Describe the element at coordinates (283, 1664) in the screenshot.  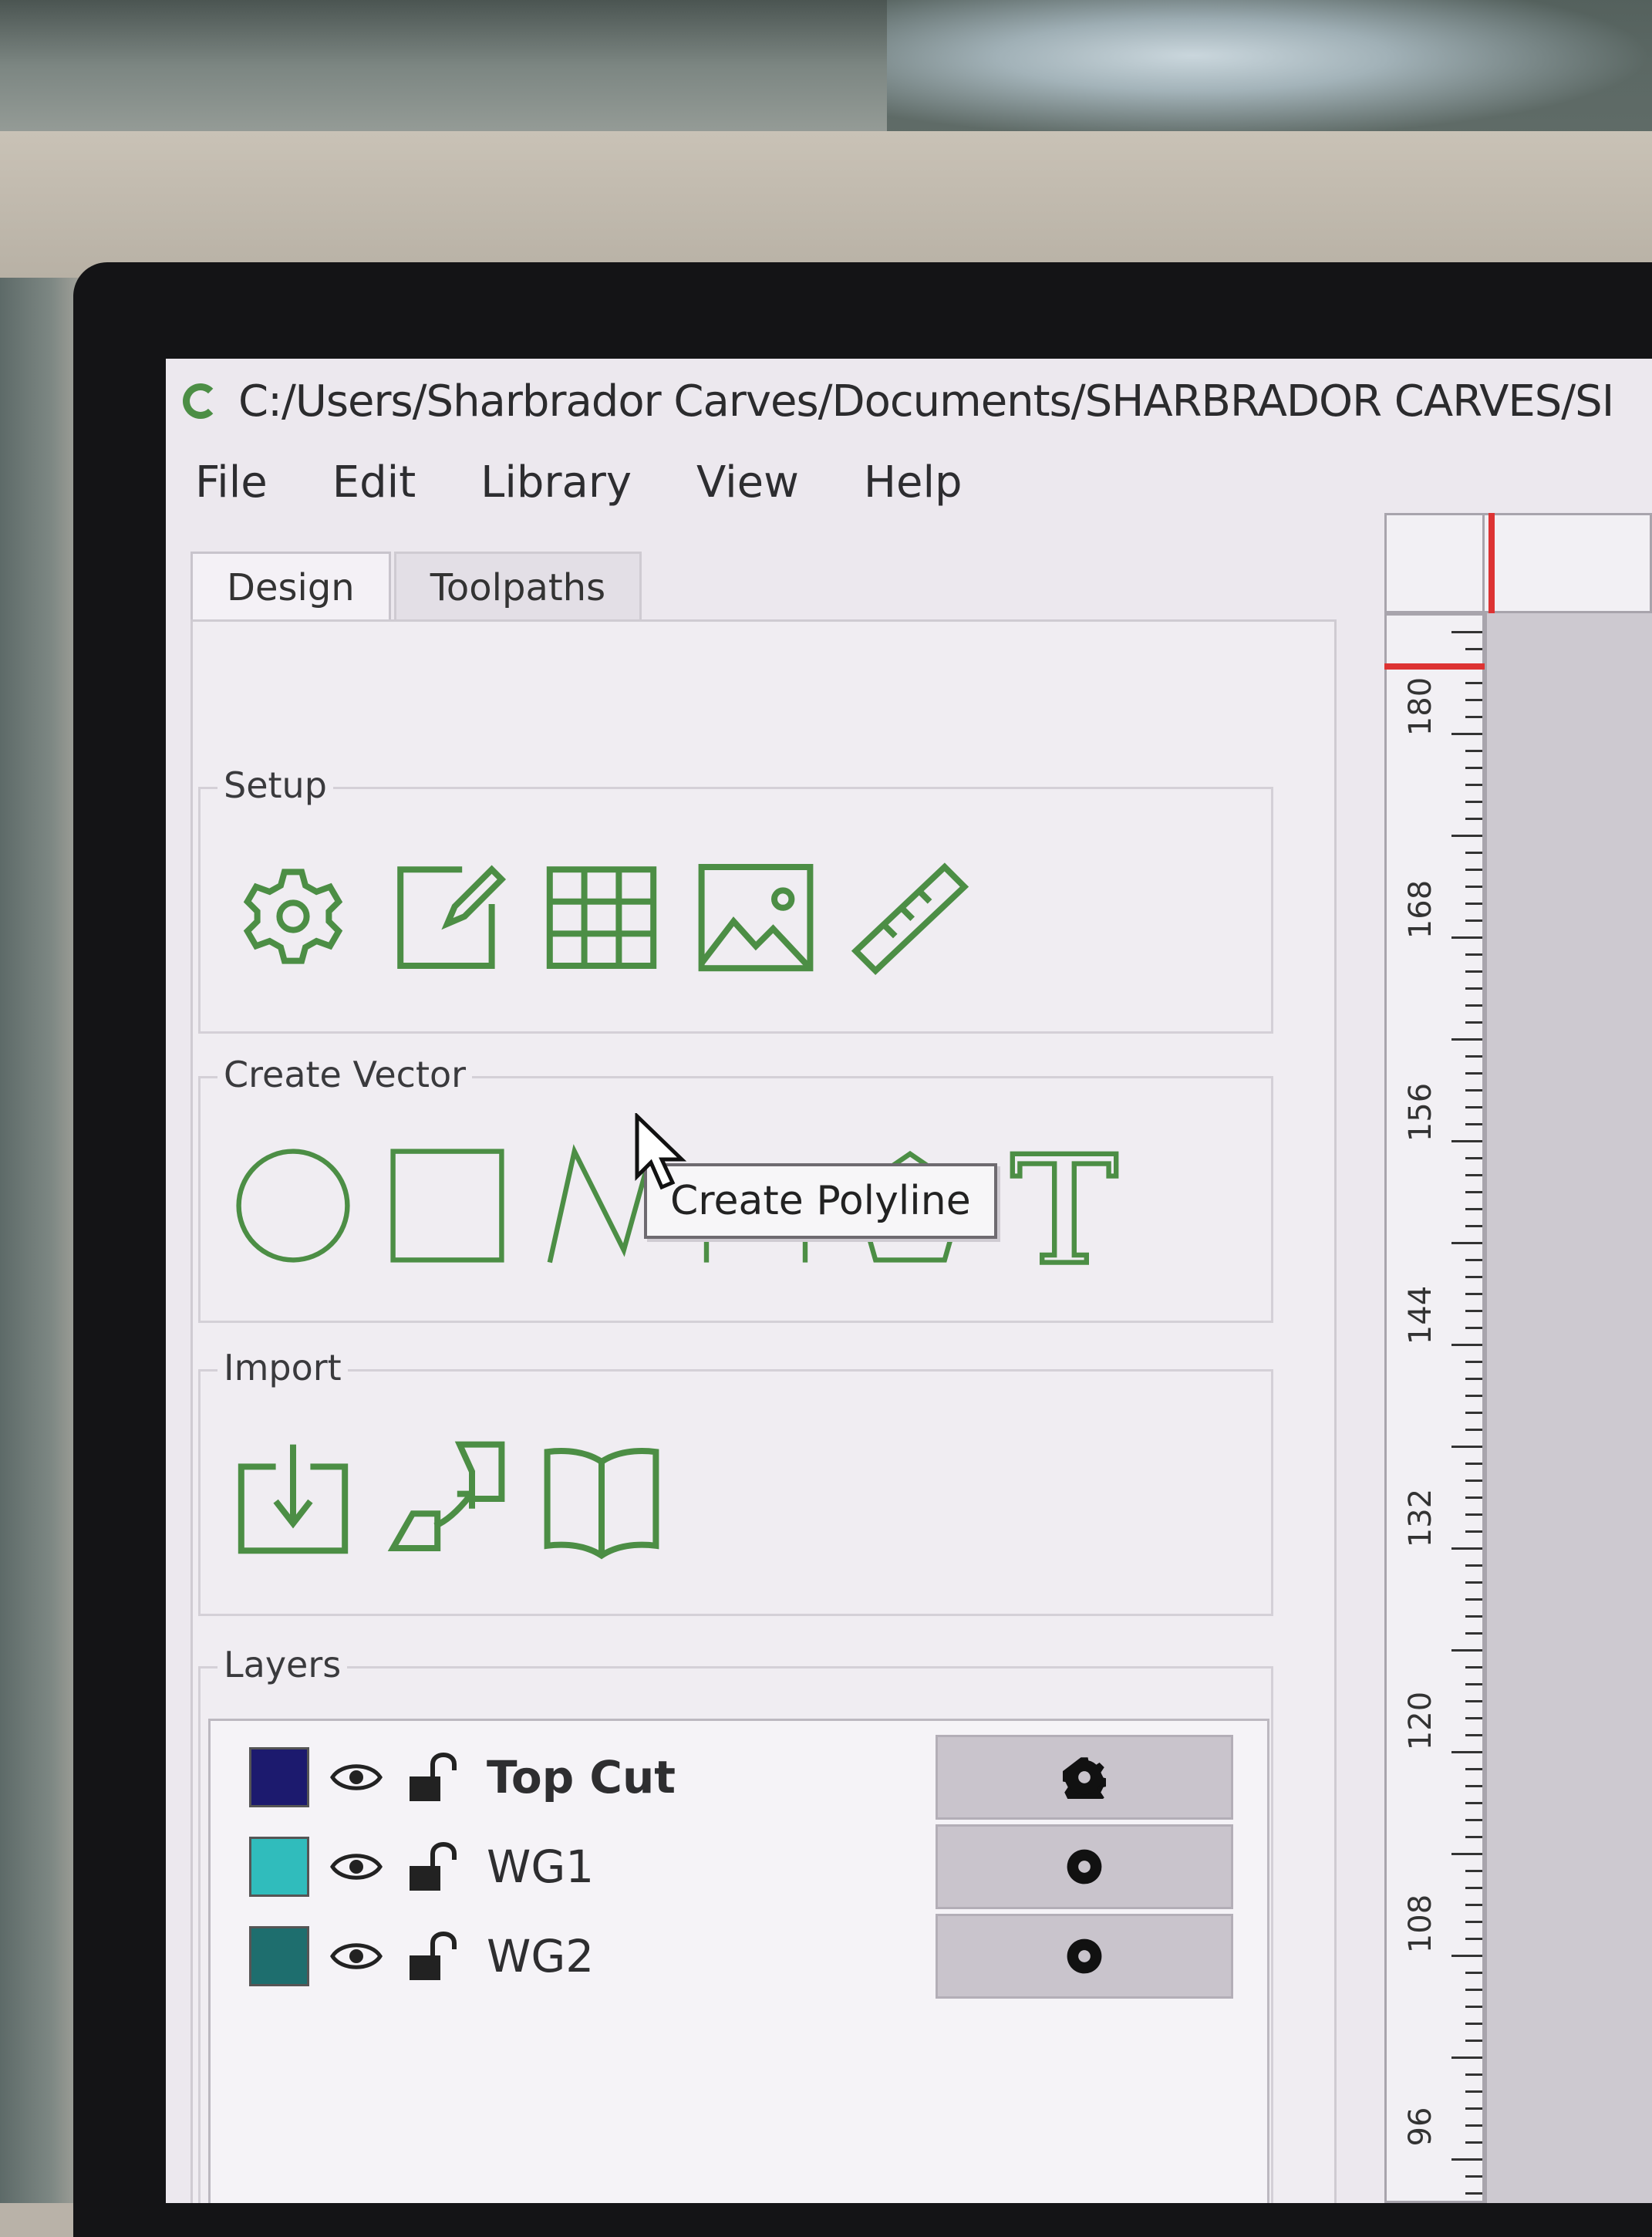
I see `layers-group-title: Layers` at that location.